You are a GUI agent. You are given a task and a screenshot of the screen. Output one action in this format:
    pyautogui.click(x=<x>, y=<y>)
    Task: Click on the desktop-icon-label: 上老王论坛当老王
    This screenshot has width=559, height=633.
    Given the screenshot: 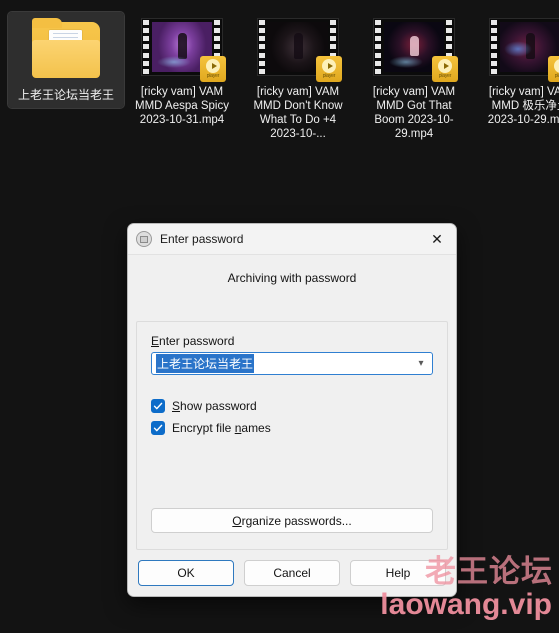 What is the action you would take?
    pyautogui.click(x=65, y=95)
    